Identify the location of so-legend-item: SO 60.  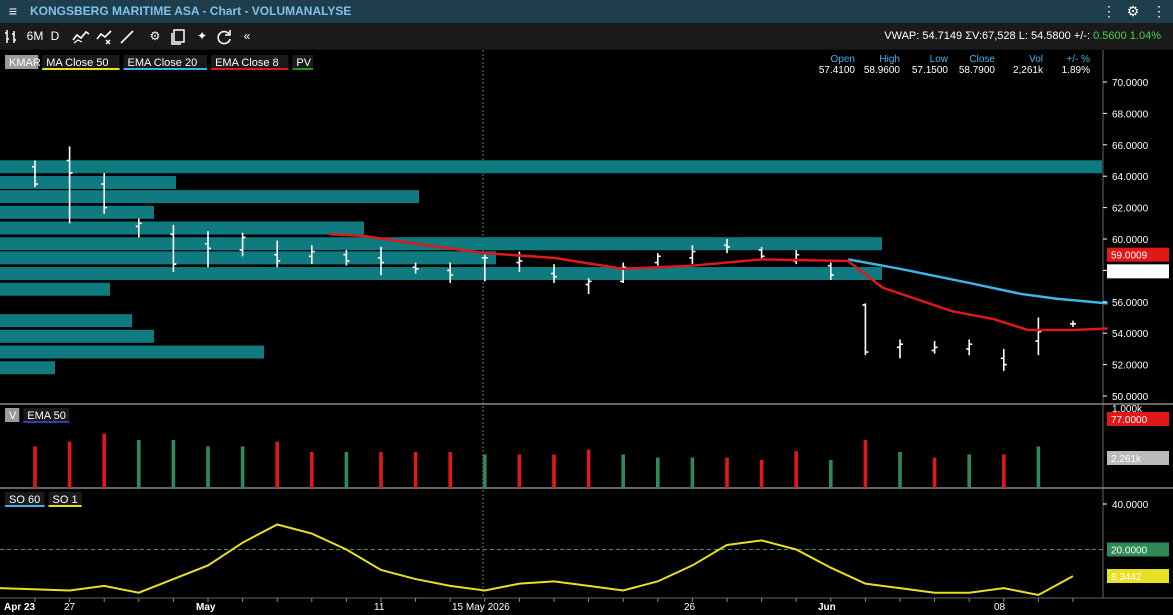
(25, 499).